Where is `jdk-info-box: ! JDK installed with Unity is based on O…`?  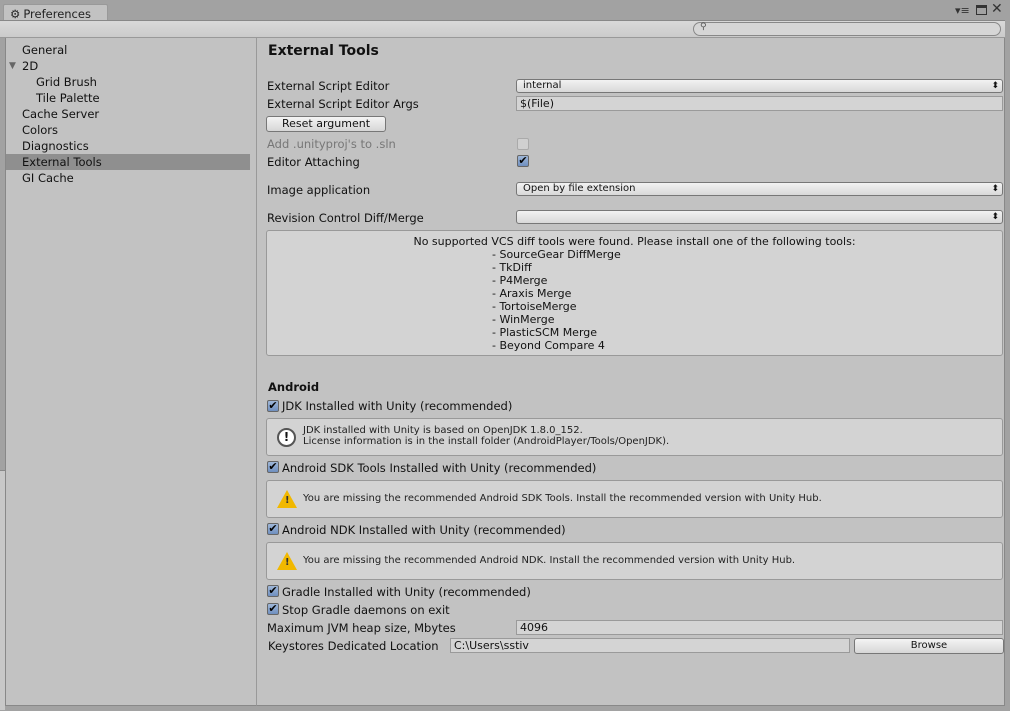 jdk-info-box: ! JDK installed with Unity is based on O… is located at coordinates (634, 437).